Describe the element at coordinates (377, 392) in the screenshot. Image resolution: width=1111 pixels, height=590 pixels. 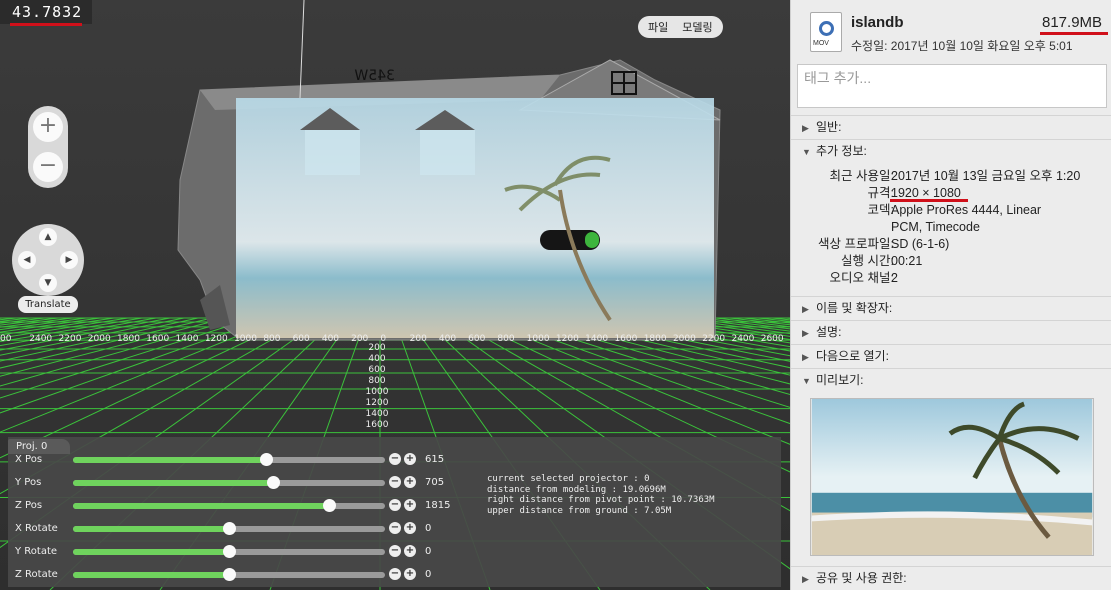
I see `z-axis-tick-label: 1000` at that location.